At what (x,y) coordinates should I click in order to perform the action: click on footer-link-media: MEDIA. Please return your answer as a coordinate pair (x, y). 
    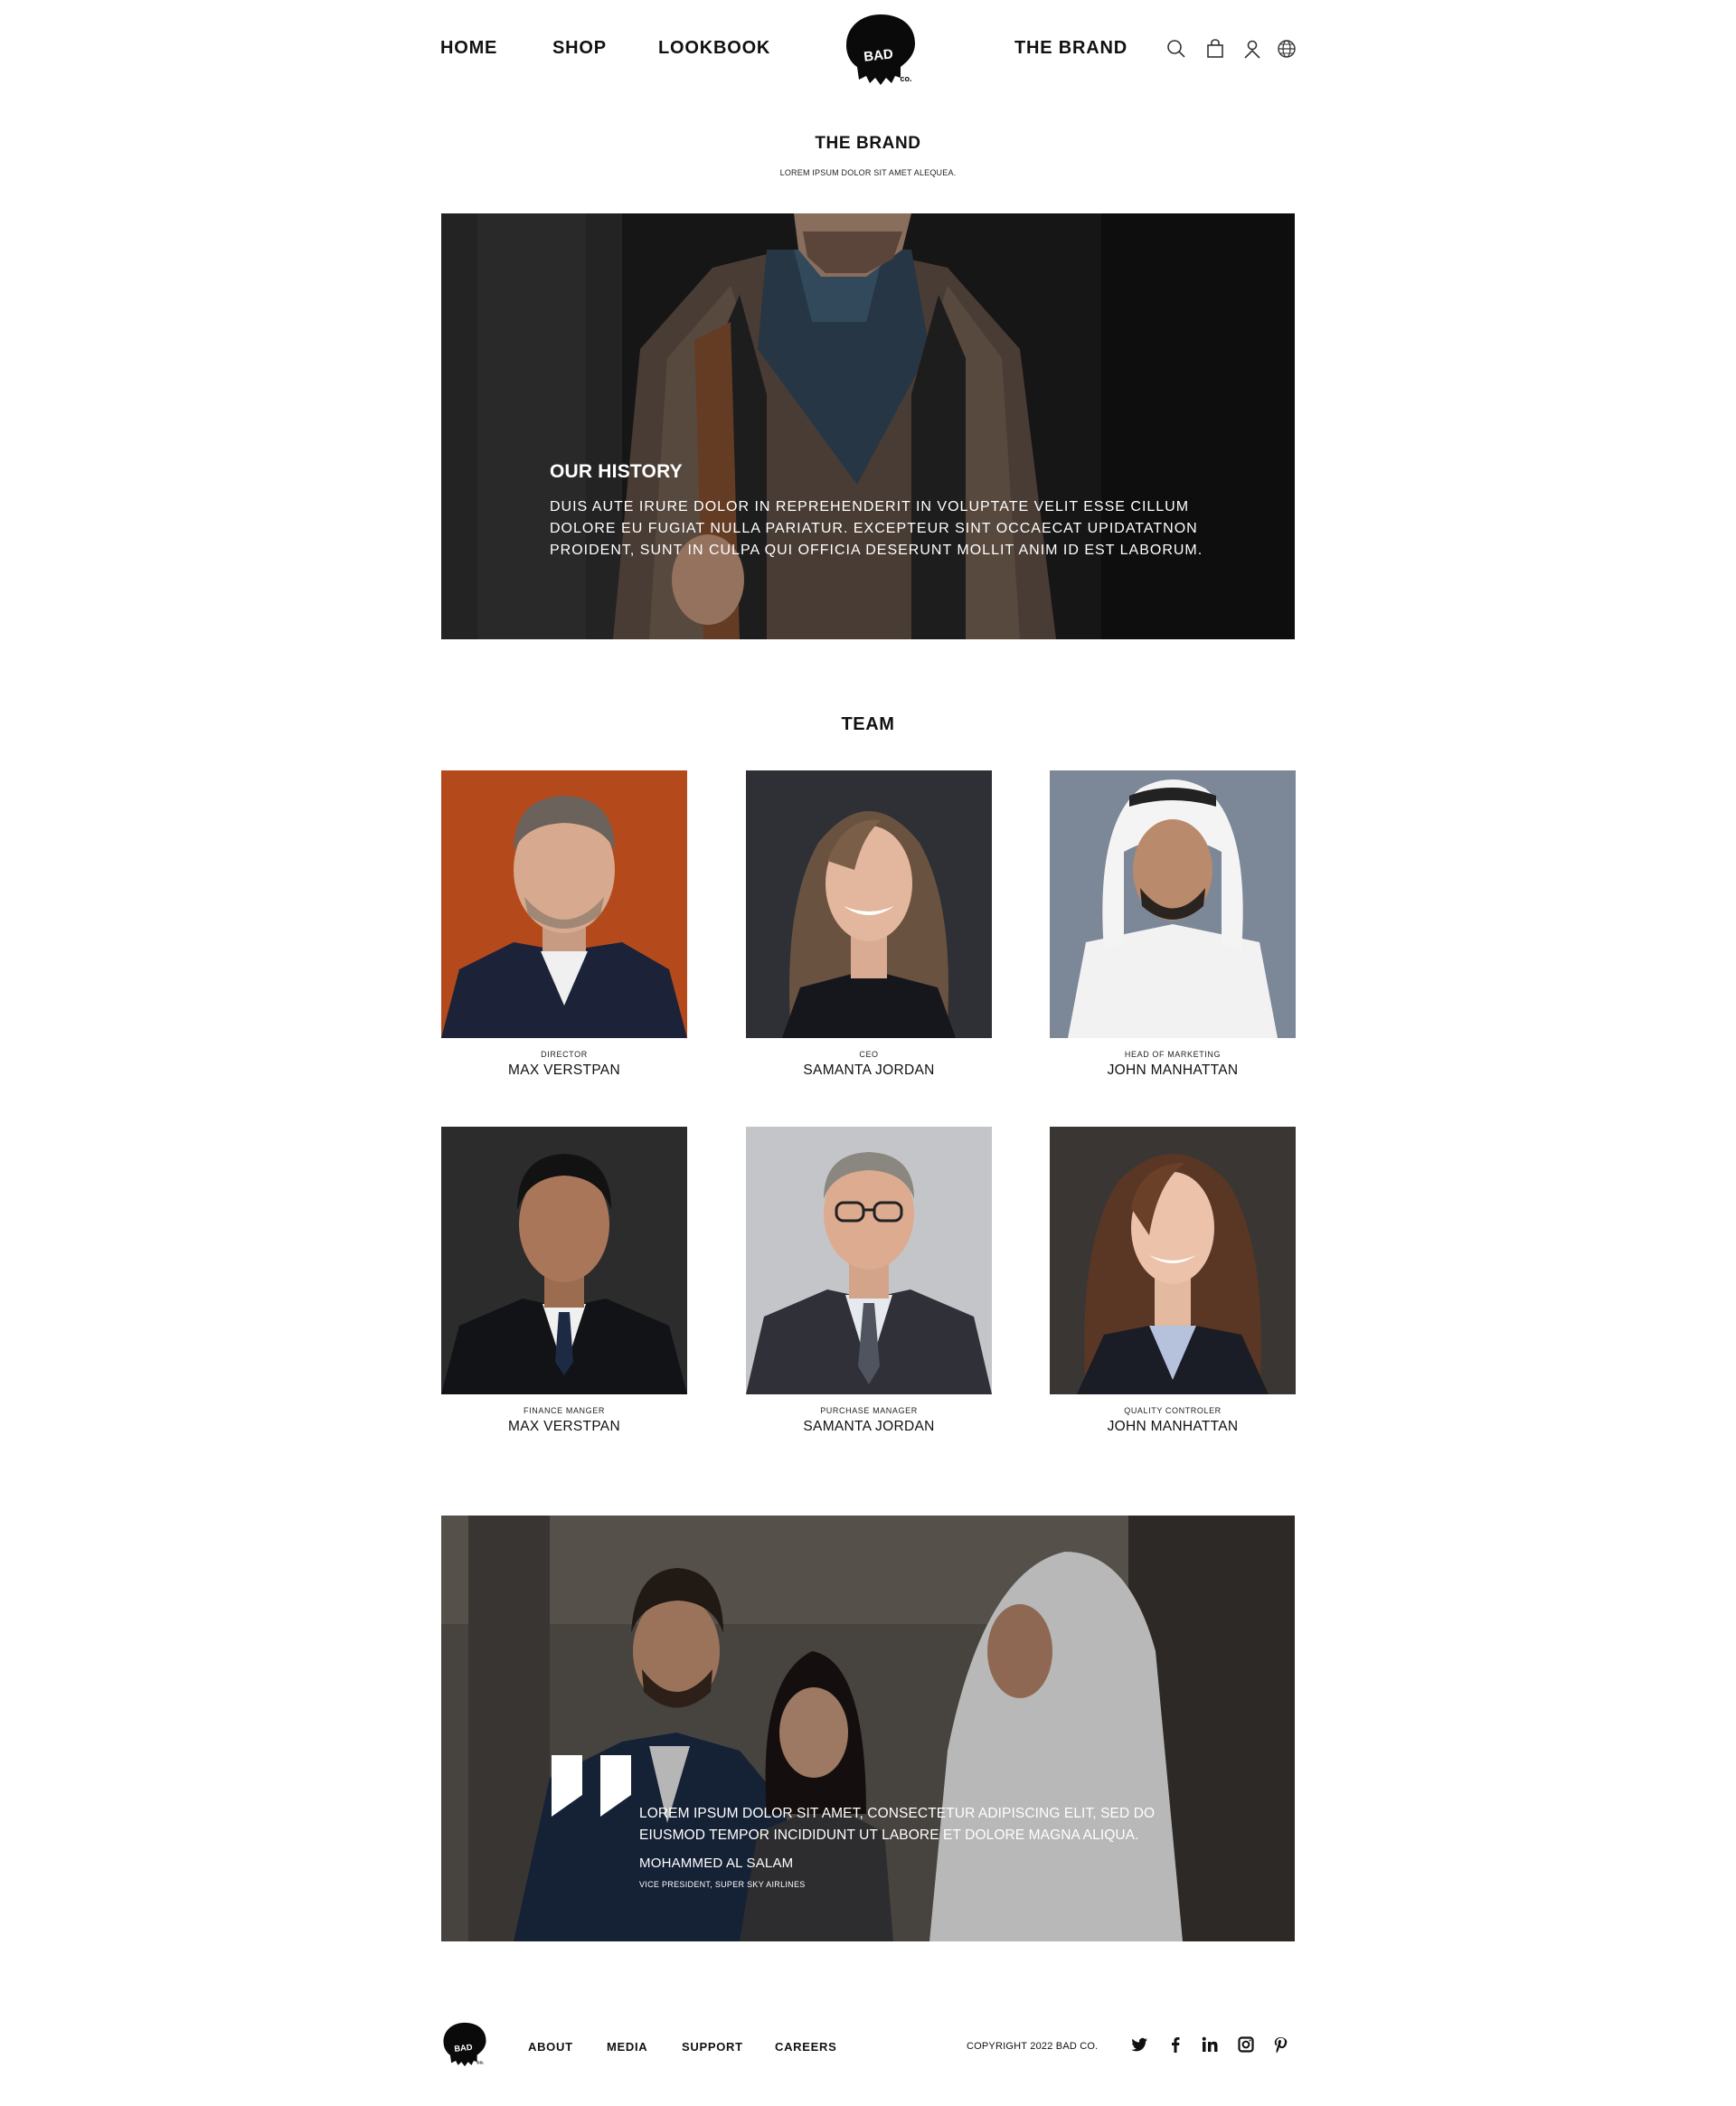
    Looking at the image, I should click on (627, 2047).